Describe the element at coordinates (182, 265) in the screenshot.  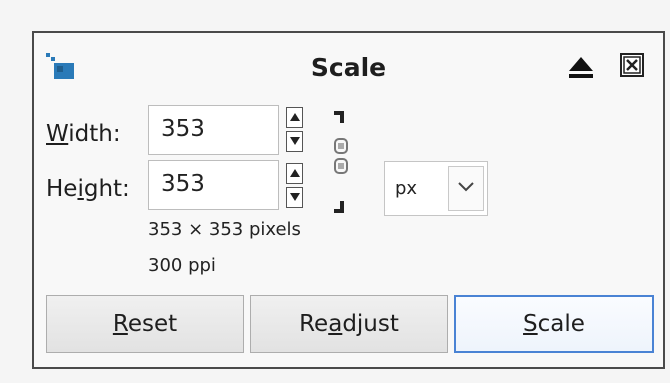
I see `resolution-text: 300 ppi` at that location.